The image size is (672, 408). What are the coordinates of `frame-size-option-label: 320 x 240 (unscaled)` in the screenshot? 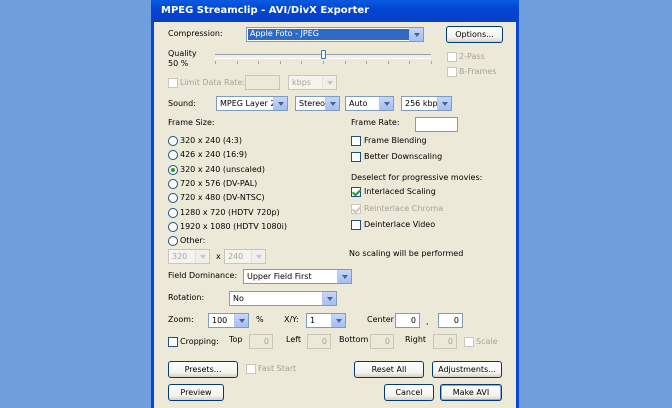 It's located at (222, 169).